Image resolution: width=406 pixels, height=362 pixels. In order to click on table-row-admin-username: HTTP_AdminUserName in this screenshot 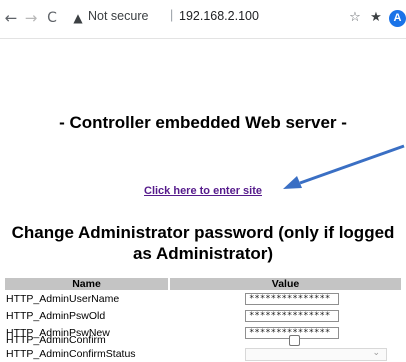, I will do `click(203, 299)`.